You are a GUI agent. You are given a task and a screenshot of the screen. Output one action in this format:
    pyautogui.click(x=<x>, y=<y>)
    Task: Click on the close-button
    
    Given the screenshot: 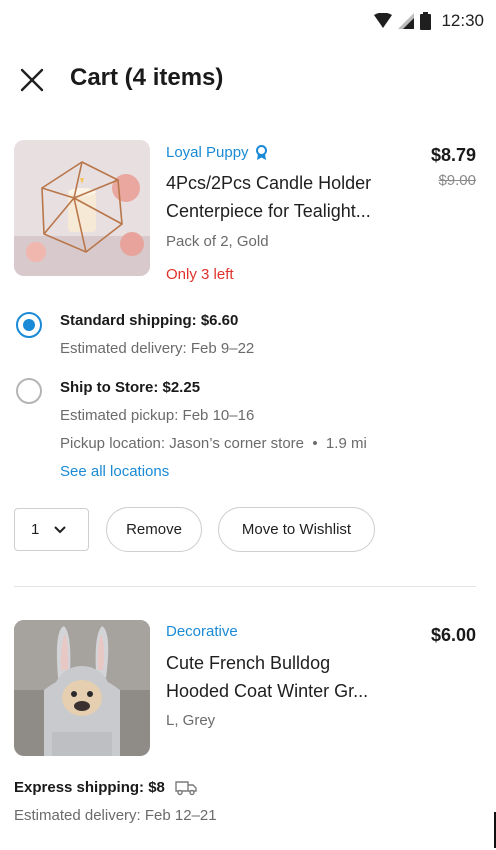 What is the action you would take?
    pyautogui.click(x=32, y=80)
    